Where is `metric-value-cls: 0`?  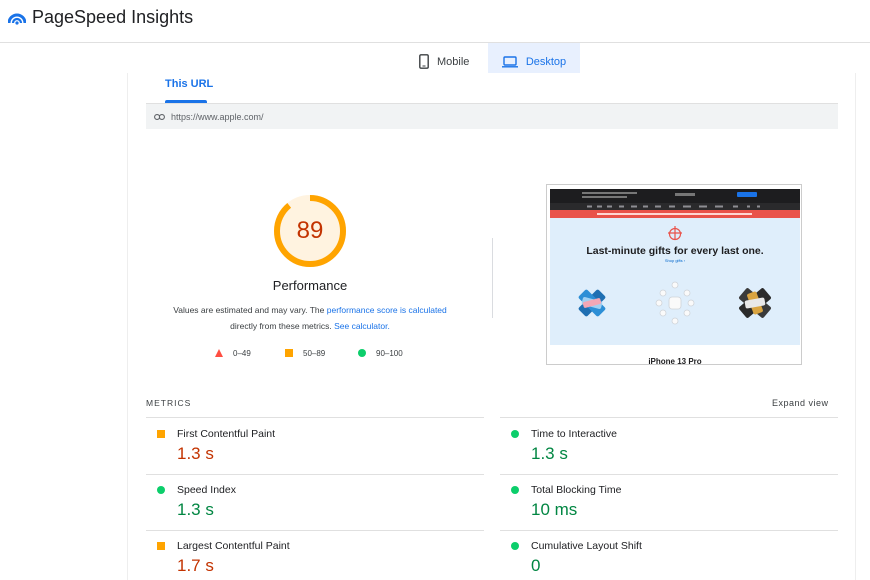
metric-value-cls: 0 is located at coordinates (536, 565).